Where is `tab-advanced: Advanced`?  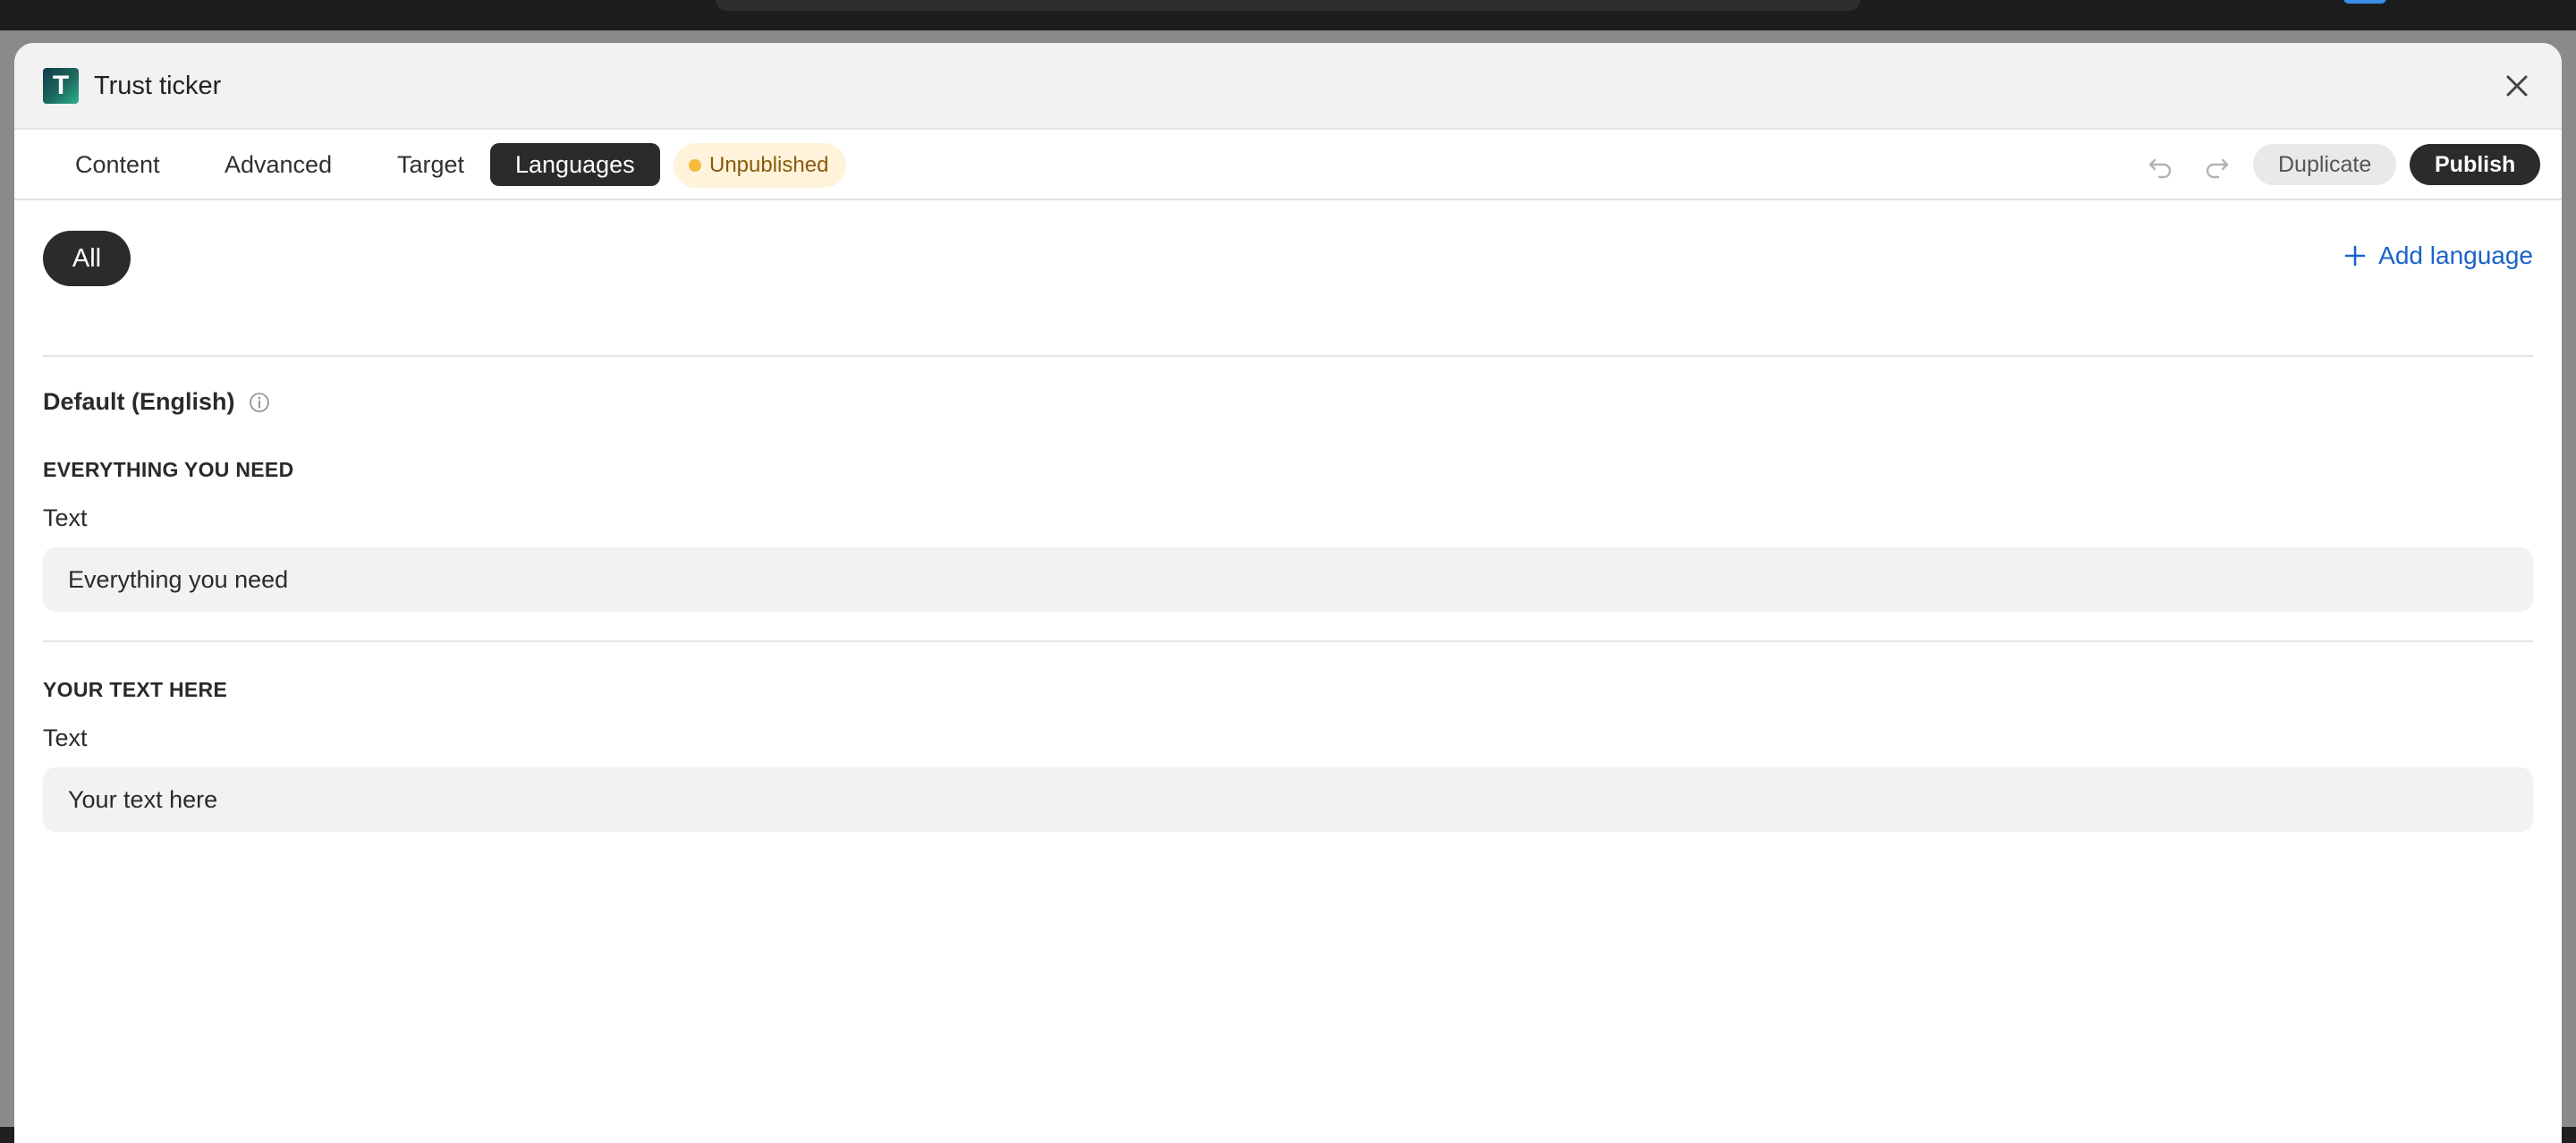
tab-advanced: Advanced is located at coordinates (278, 165).